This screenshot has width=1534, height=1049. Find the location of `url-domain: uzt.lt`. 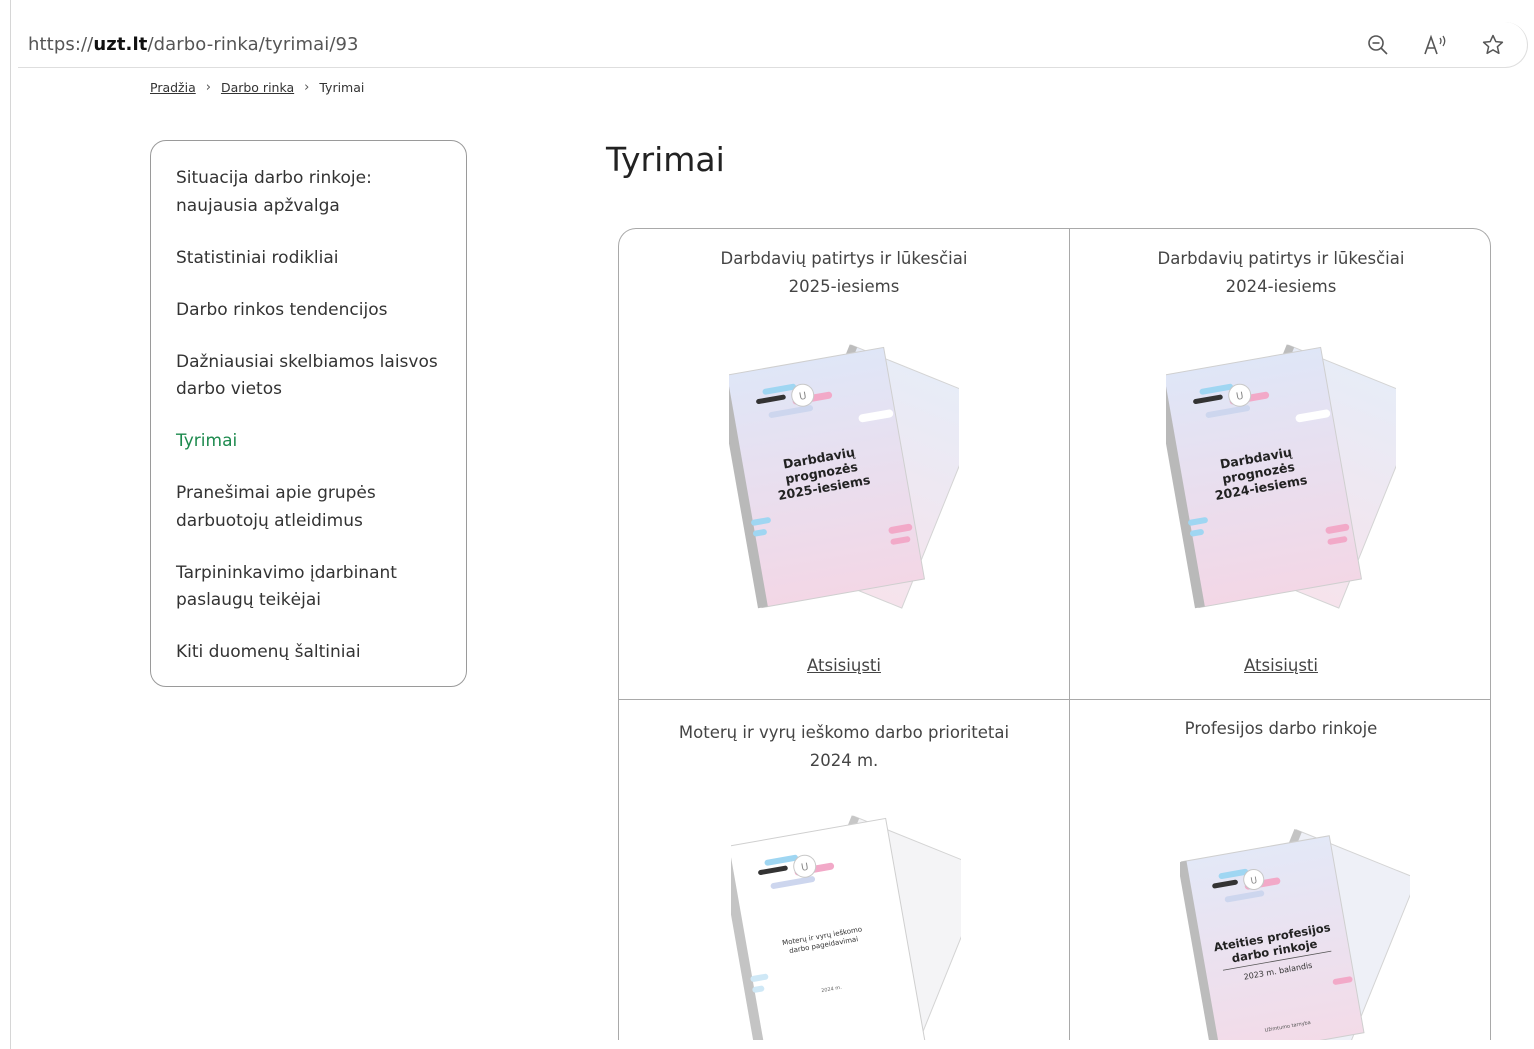

url-domain: uzt.lt is located at coordinates (120, 44).